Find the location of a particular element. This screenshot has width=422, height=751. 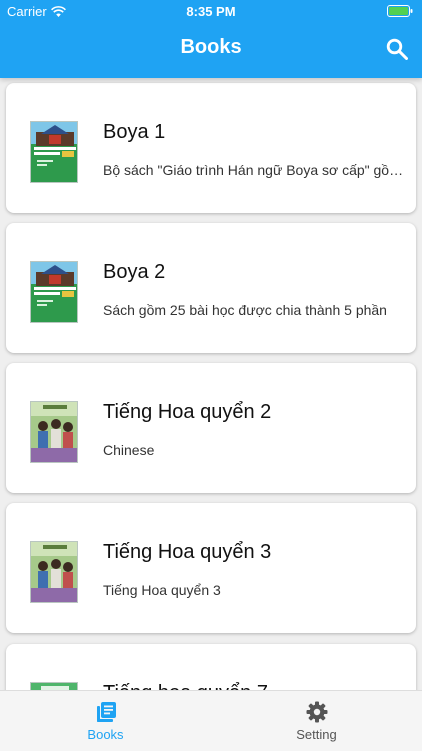

toolbar: Books is located at coordinates (211, 50).